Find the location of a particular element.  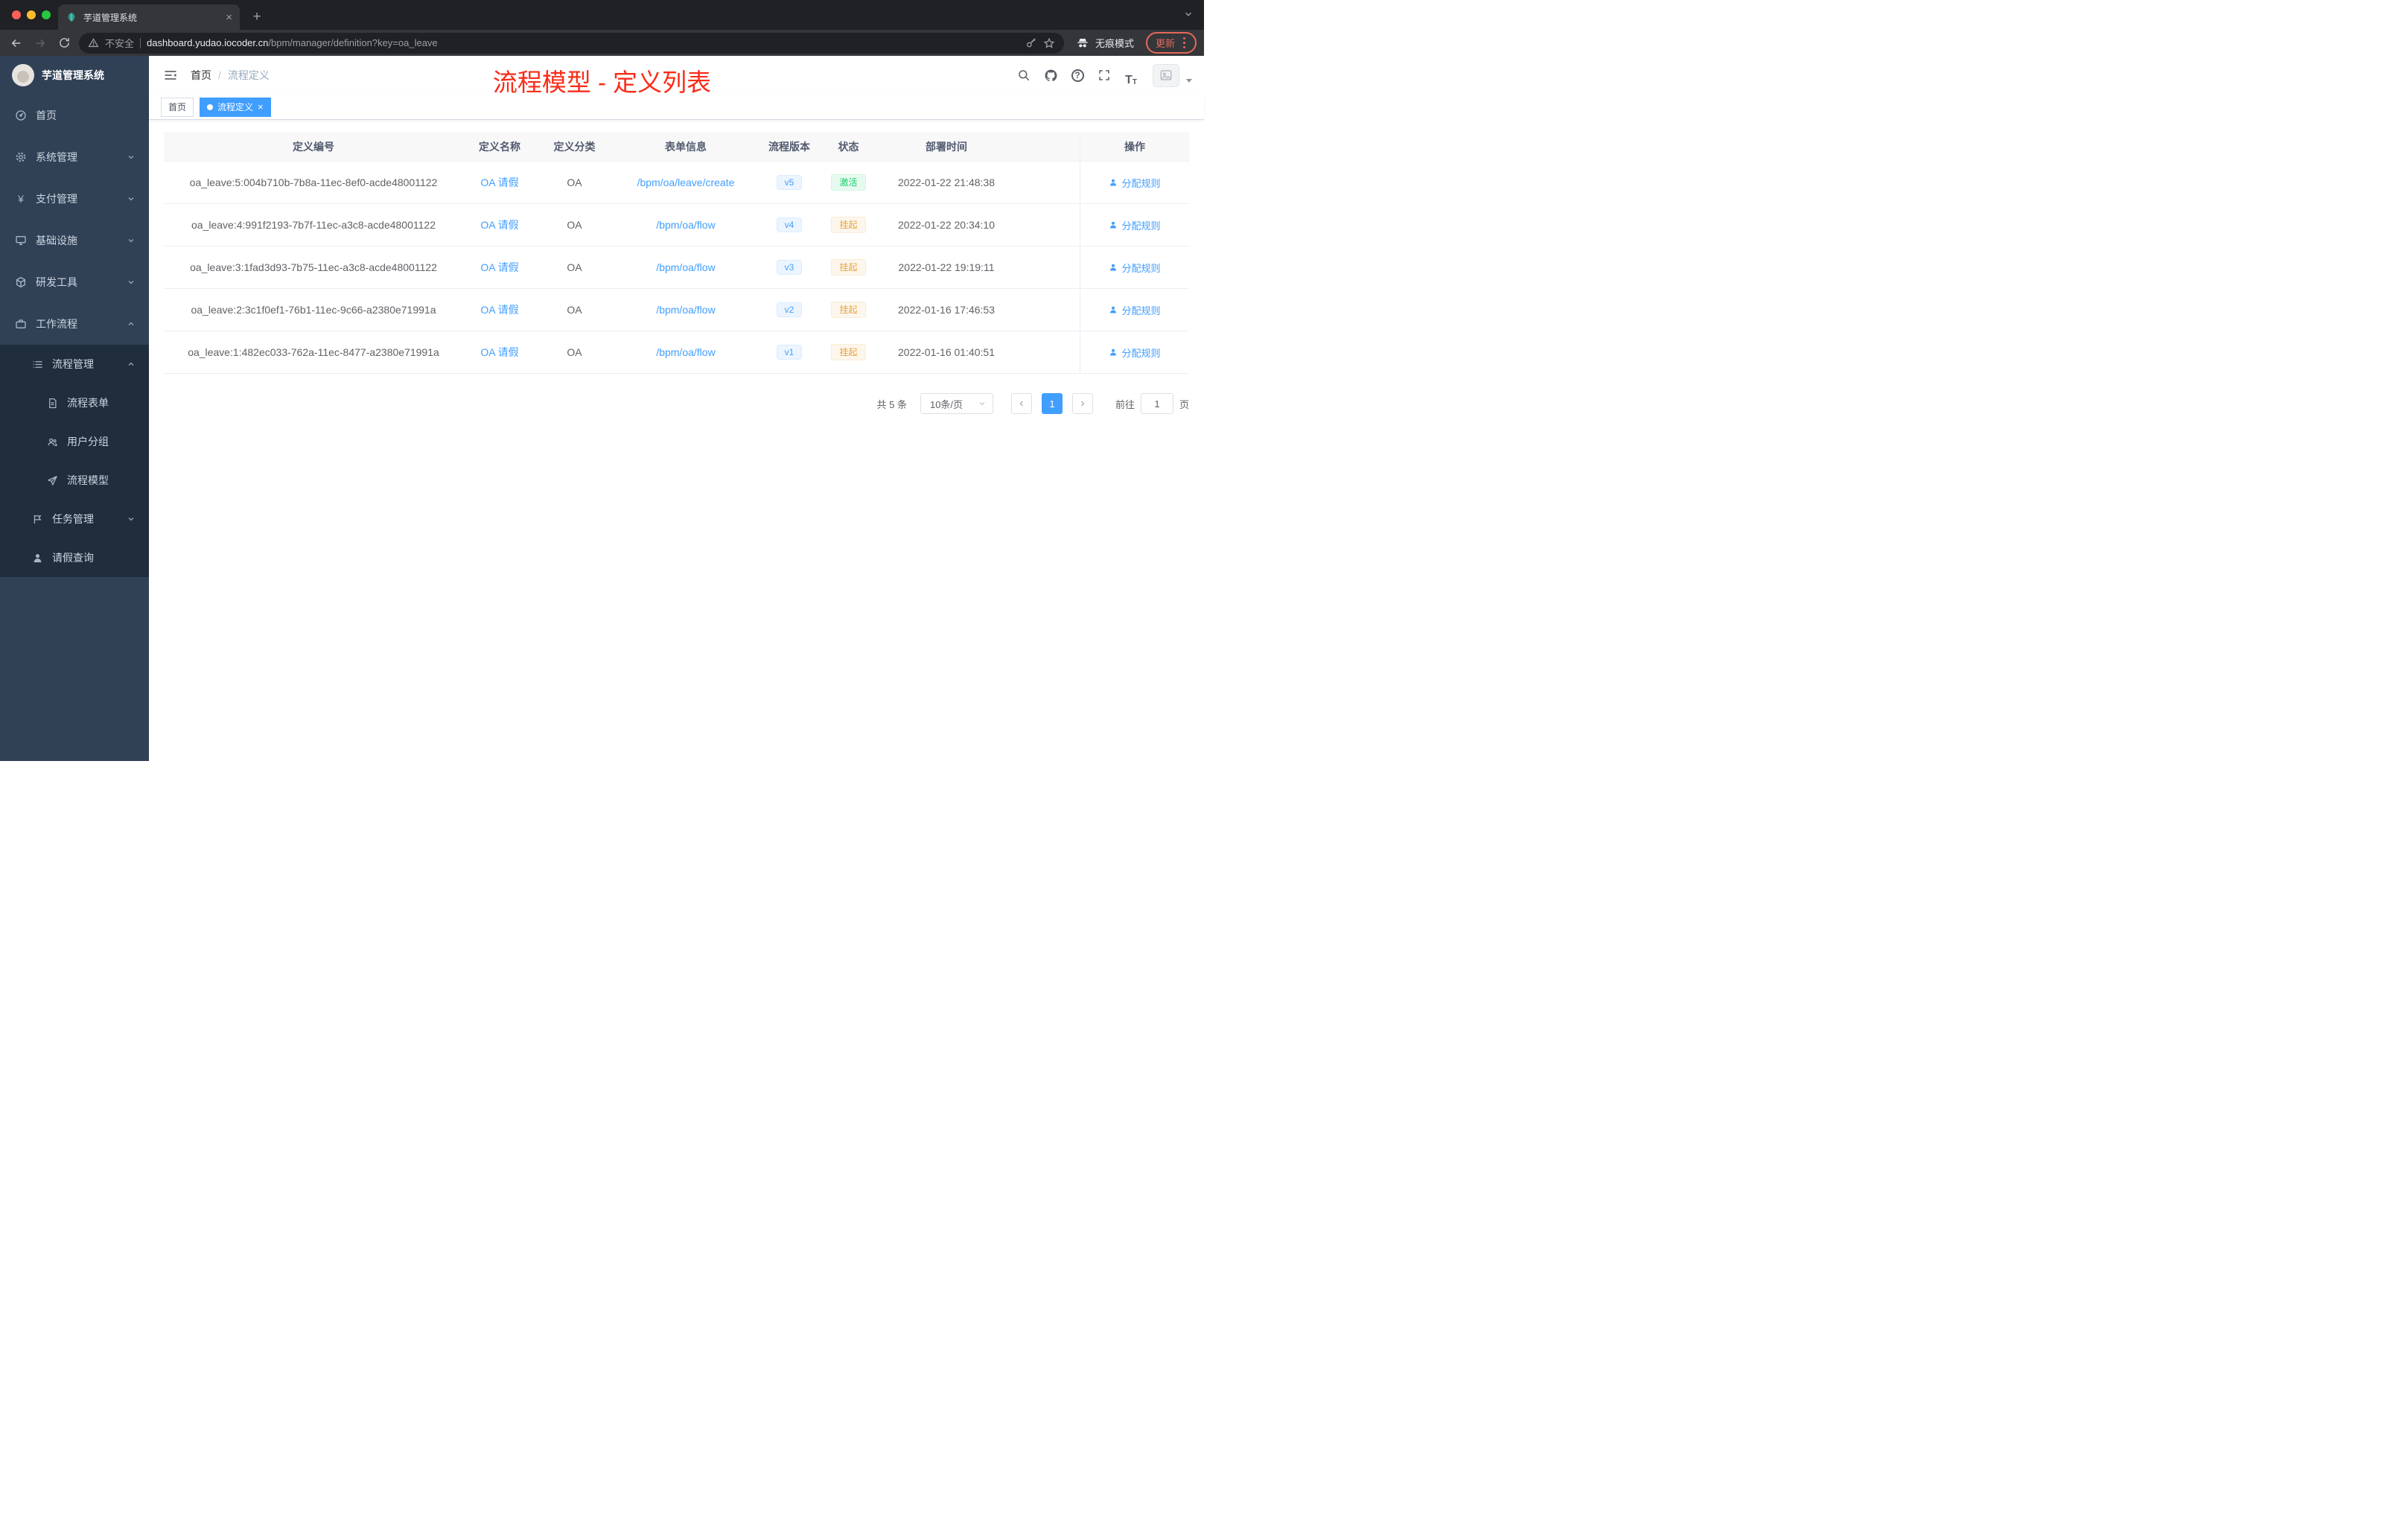

workflow-submenu: 流程管理 流程表单 用户分组 流程模型 任务管理 请假查询 is located at coordinates (74, 461).